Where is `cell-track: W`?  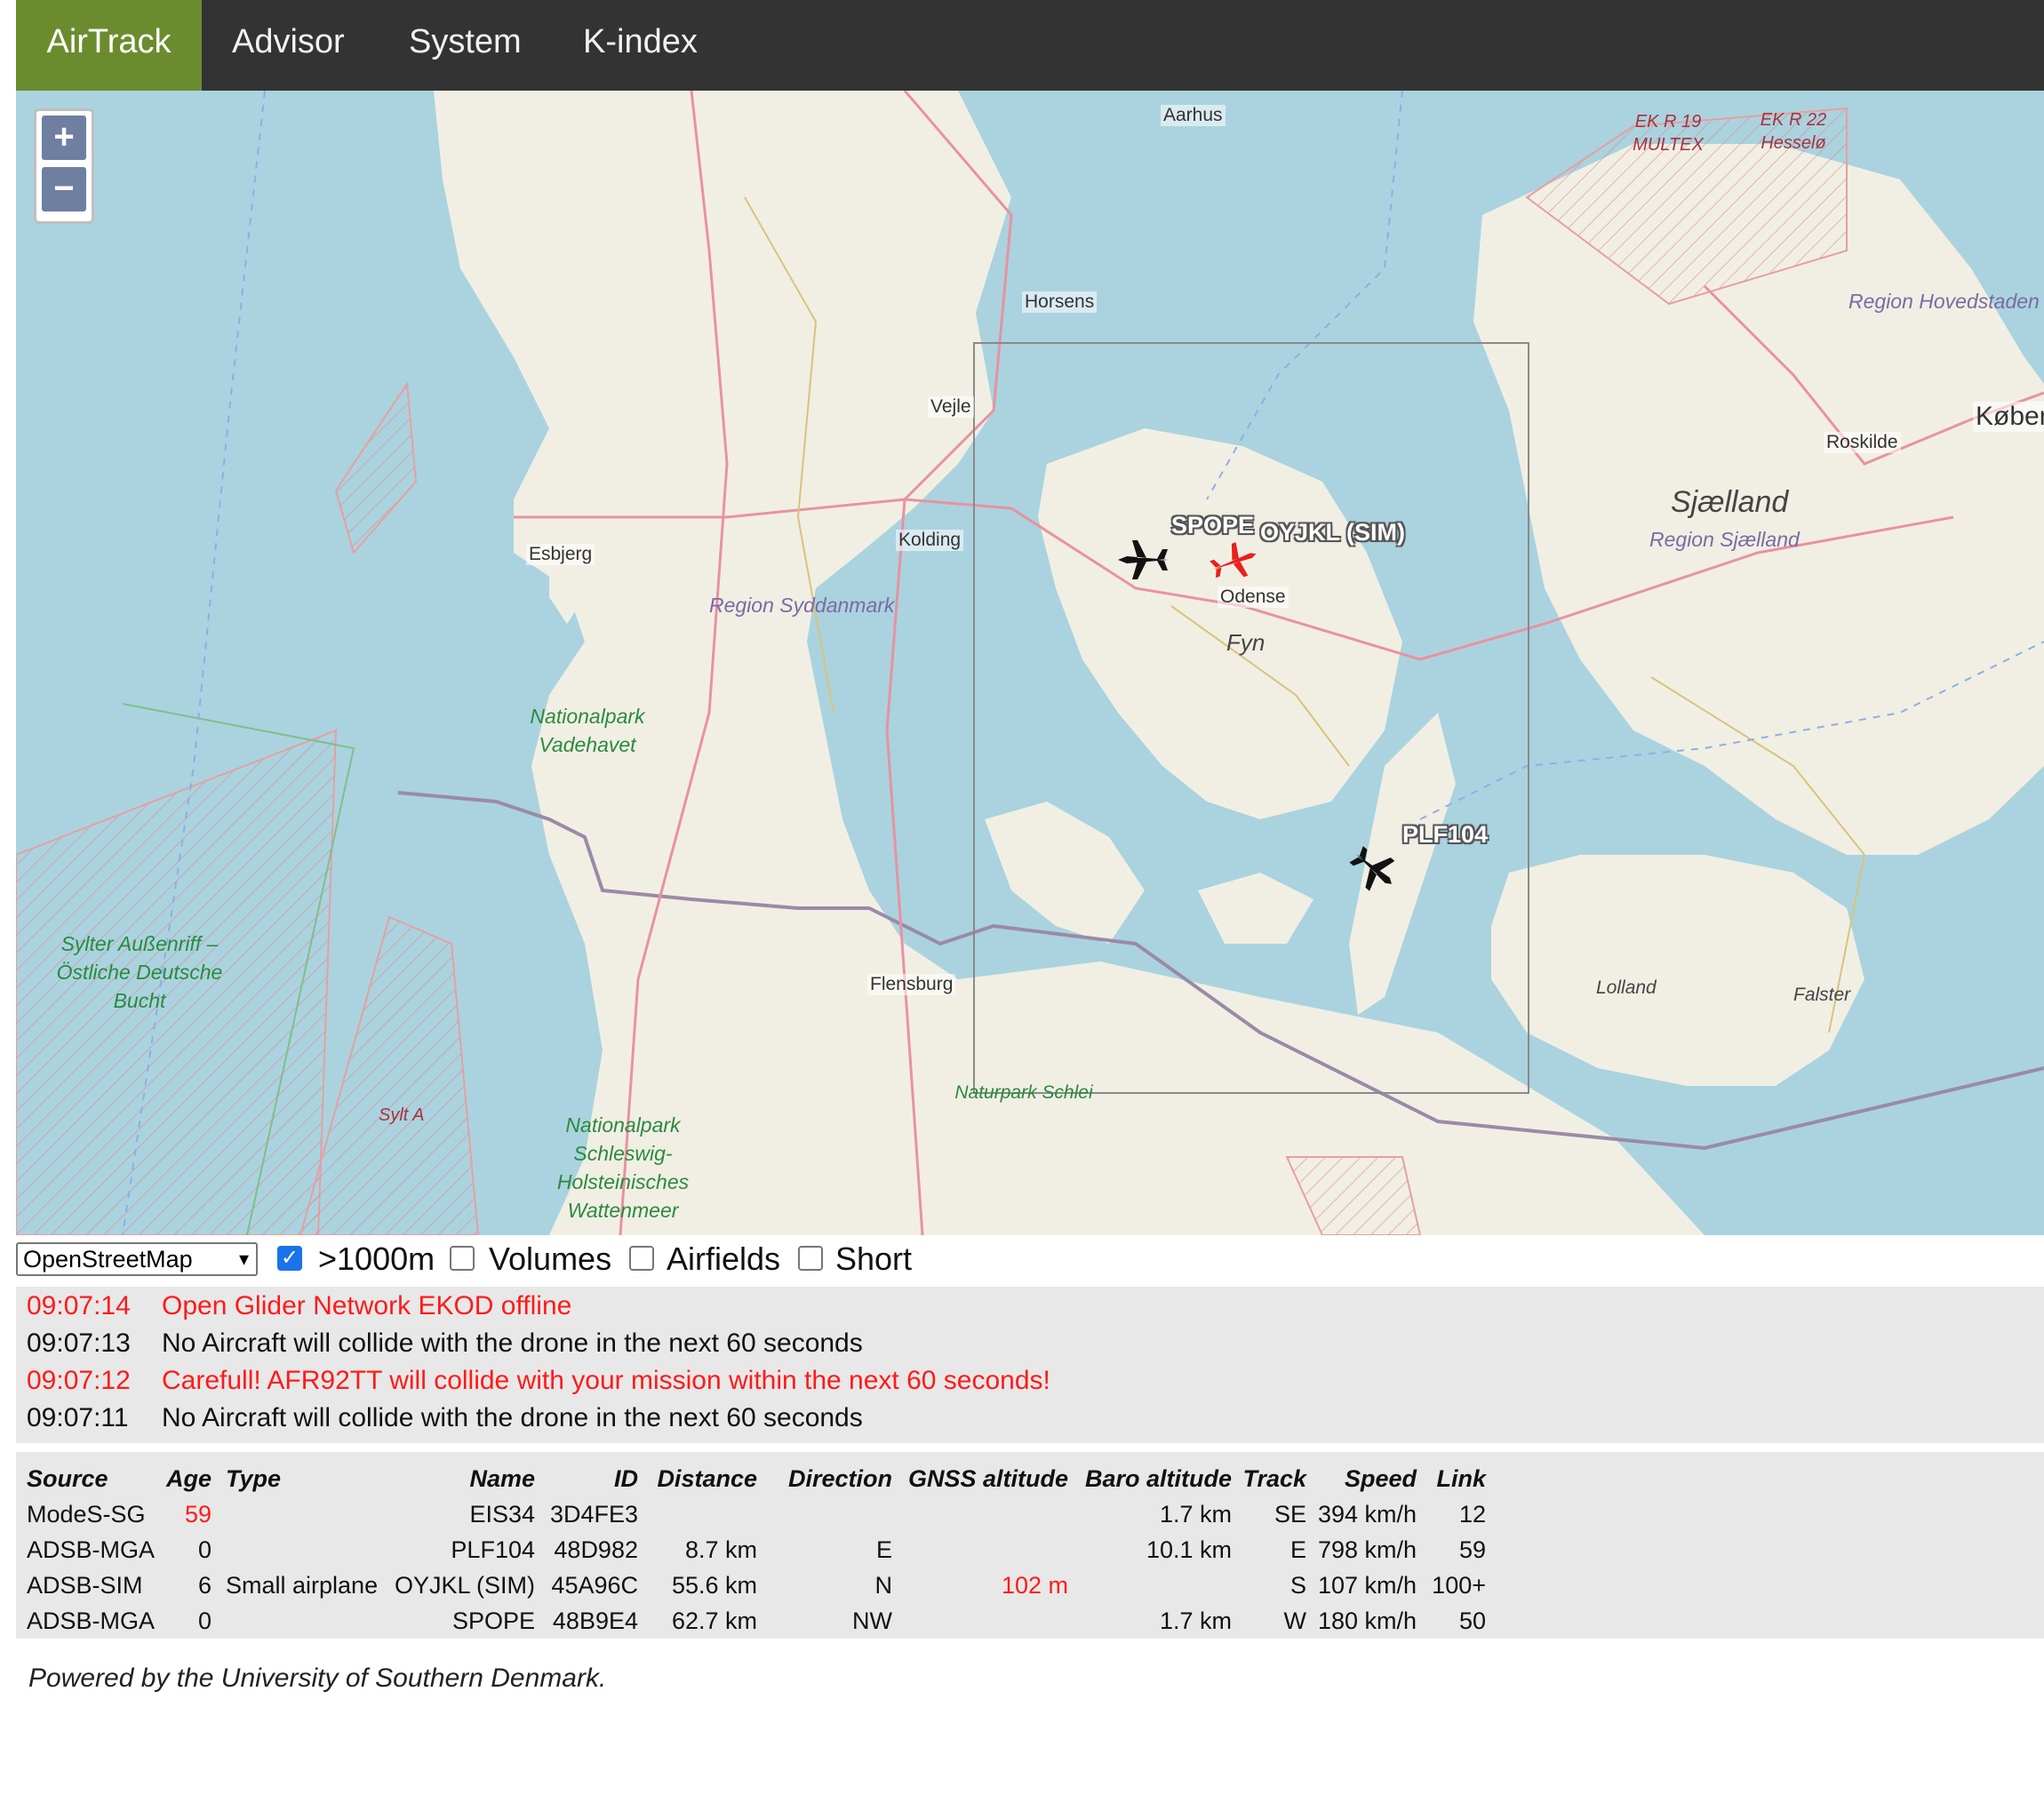 cell-track: W is located at coordinates (1294, 1621).